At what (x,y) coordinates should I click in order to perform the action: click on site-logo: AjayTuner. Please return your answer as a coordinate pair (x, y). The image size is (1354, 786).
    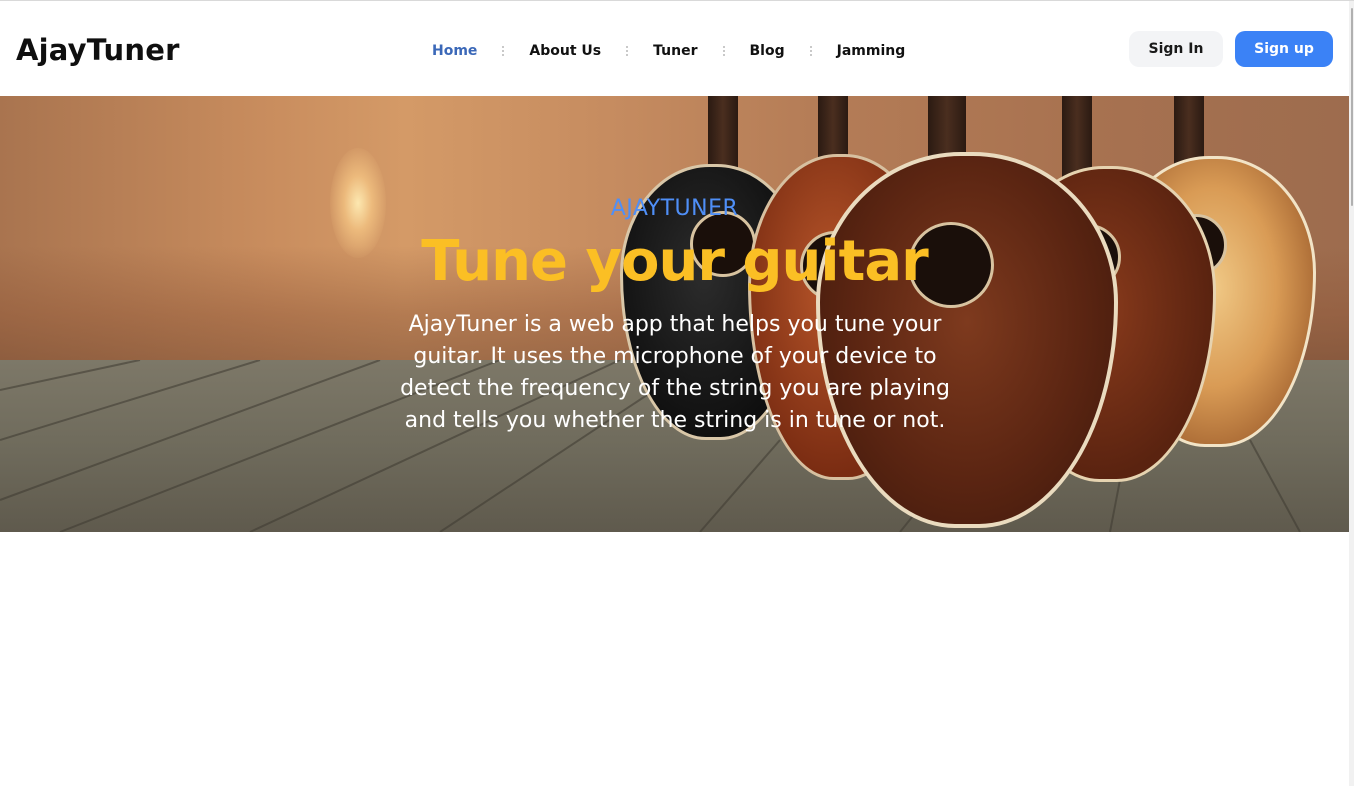
    Looking at the image, I should click on (98, 50).